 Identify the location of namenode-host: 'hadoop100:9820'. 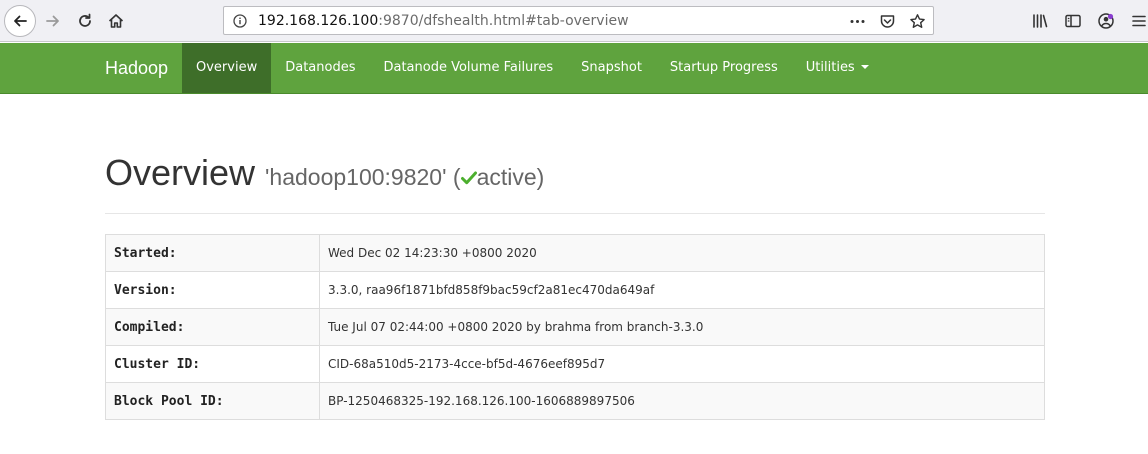
(356, 177).